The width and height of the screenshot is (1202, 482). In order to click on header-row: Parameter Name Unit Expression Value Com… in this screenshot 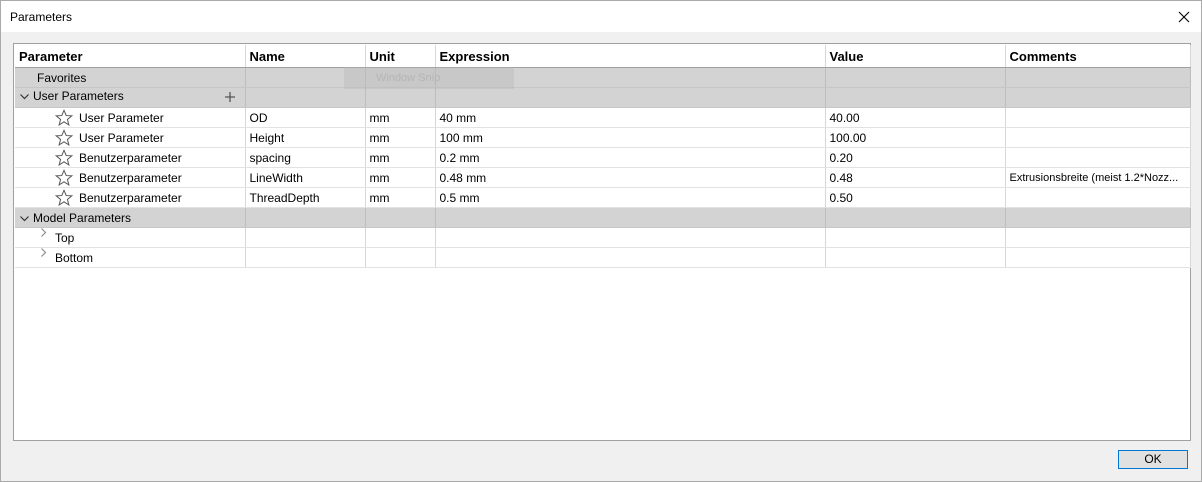, I will do `click(603, 56)`.